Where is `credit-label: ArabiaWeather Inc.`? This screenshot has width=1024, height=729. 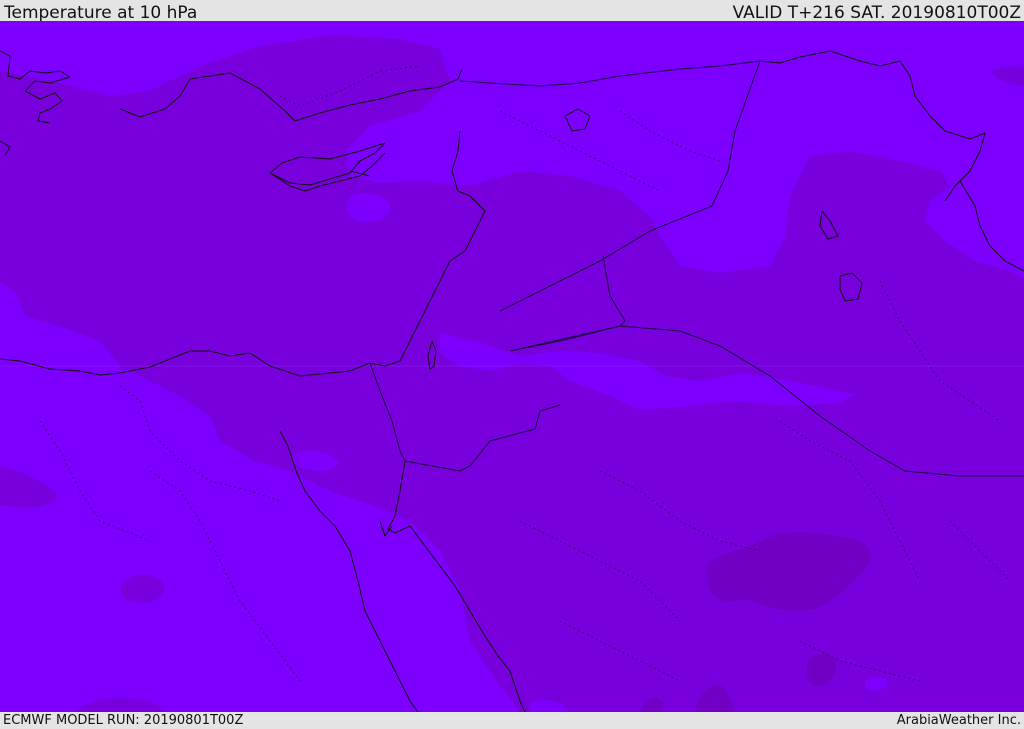
credit-label: ArabiaWeather Inc. is located at coordinates (958, 720).